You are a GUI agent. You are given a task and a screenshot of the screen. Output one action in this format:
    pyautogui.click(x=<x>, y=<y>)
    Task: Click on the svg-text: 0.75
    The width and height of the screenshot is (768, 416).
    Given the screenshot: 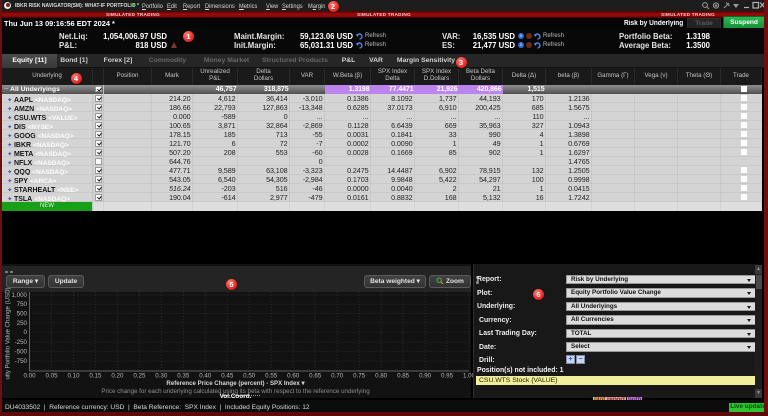 What is the action you would take?
    pyautogui.click(x=359, y=376)
    